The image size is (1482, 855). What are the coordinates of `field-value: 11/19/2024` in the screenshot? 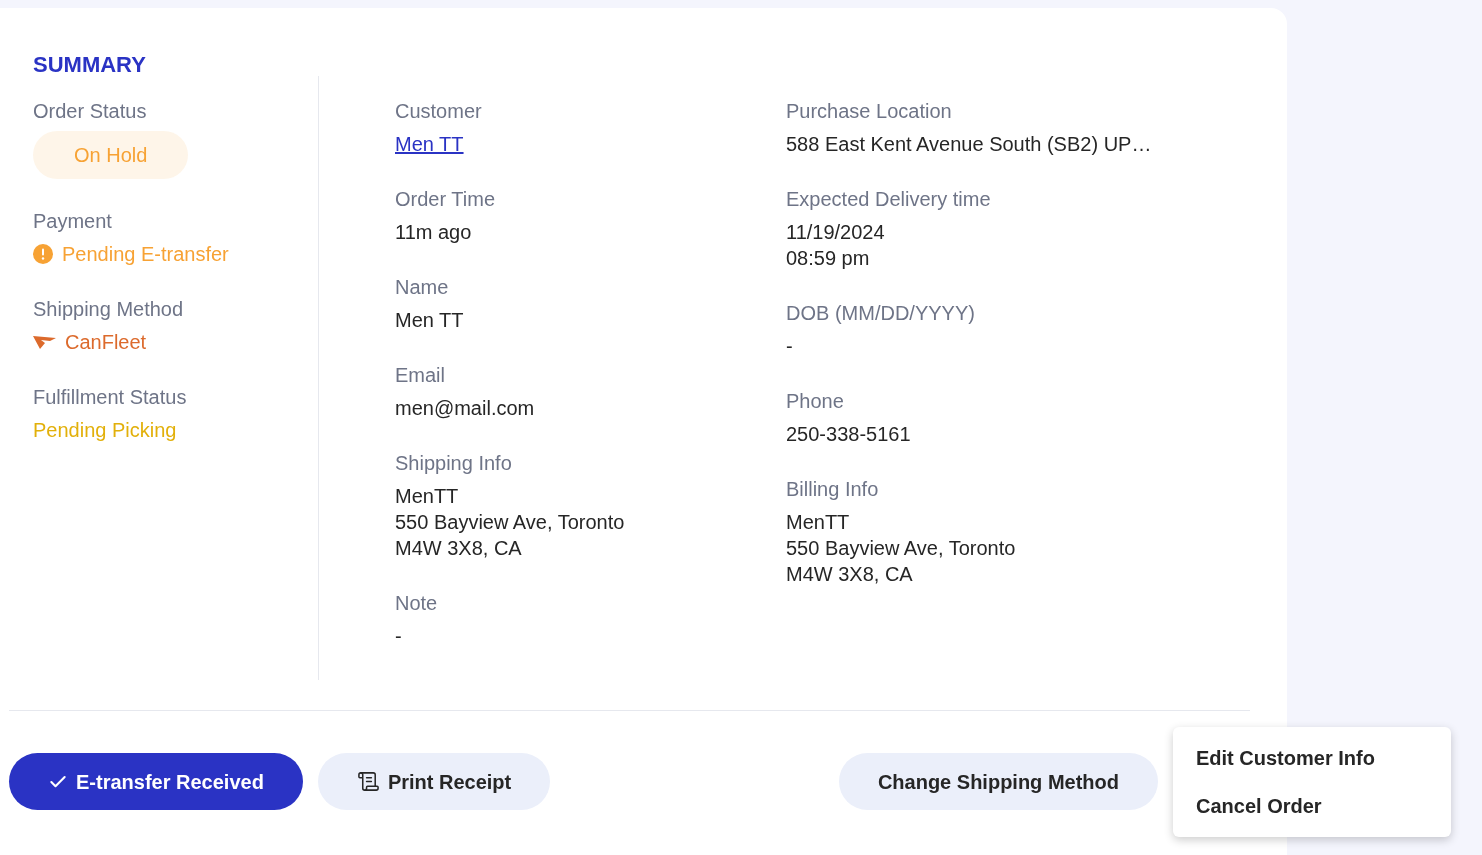 It's located at (835, 232).